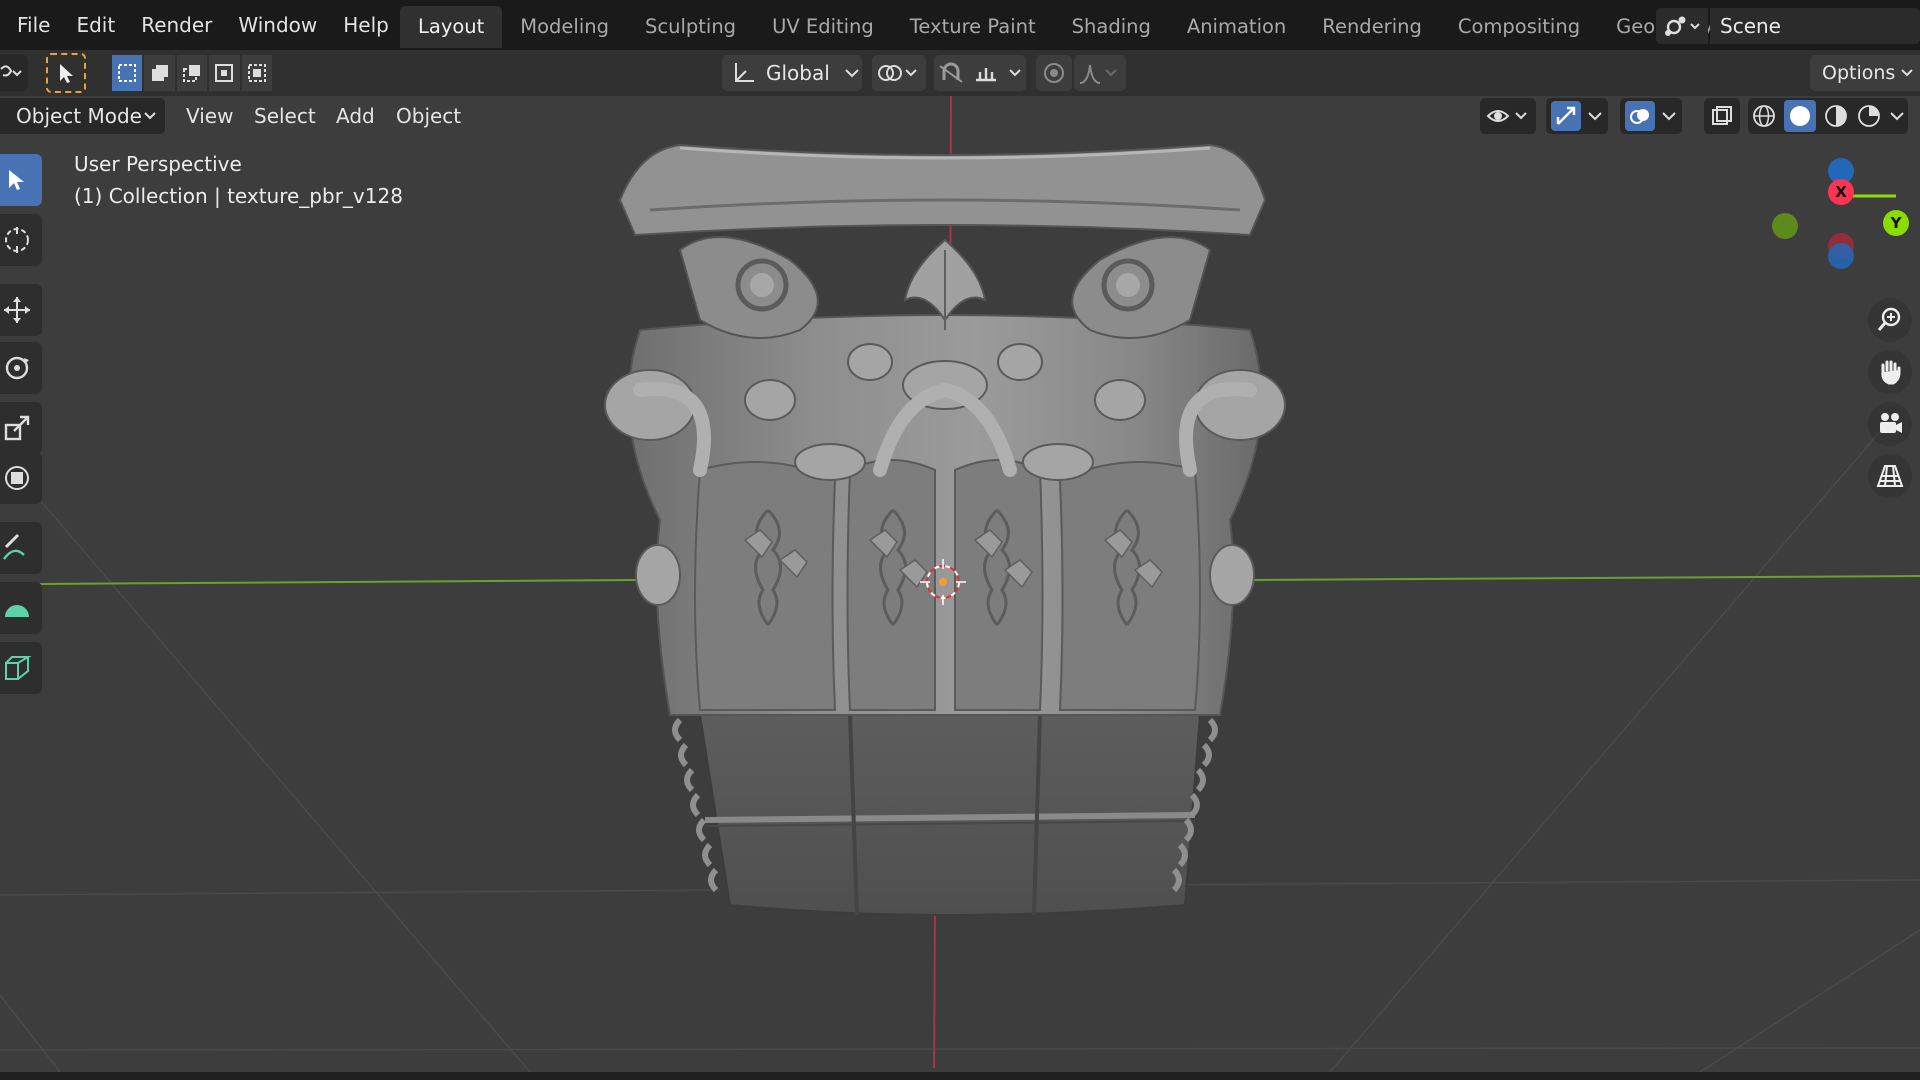 The width and height of the screenshot is (1920, 1080). Describe the element at coordinates (451, 27) in the screenshot. I see `tab-layout: Layout` at that location.